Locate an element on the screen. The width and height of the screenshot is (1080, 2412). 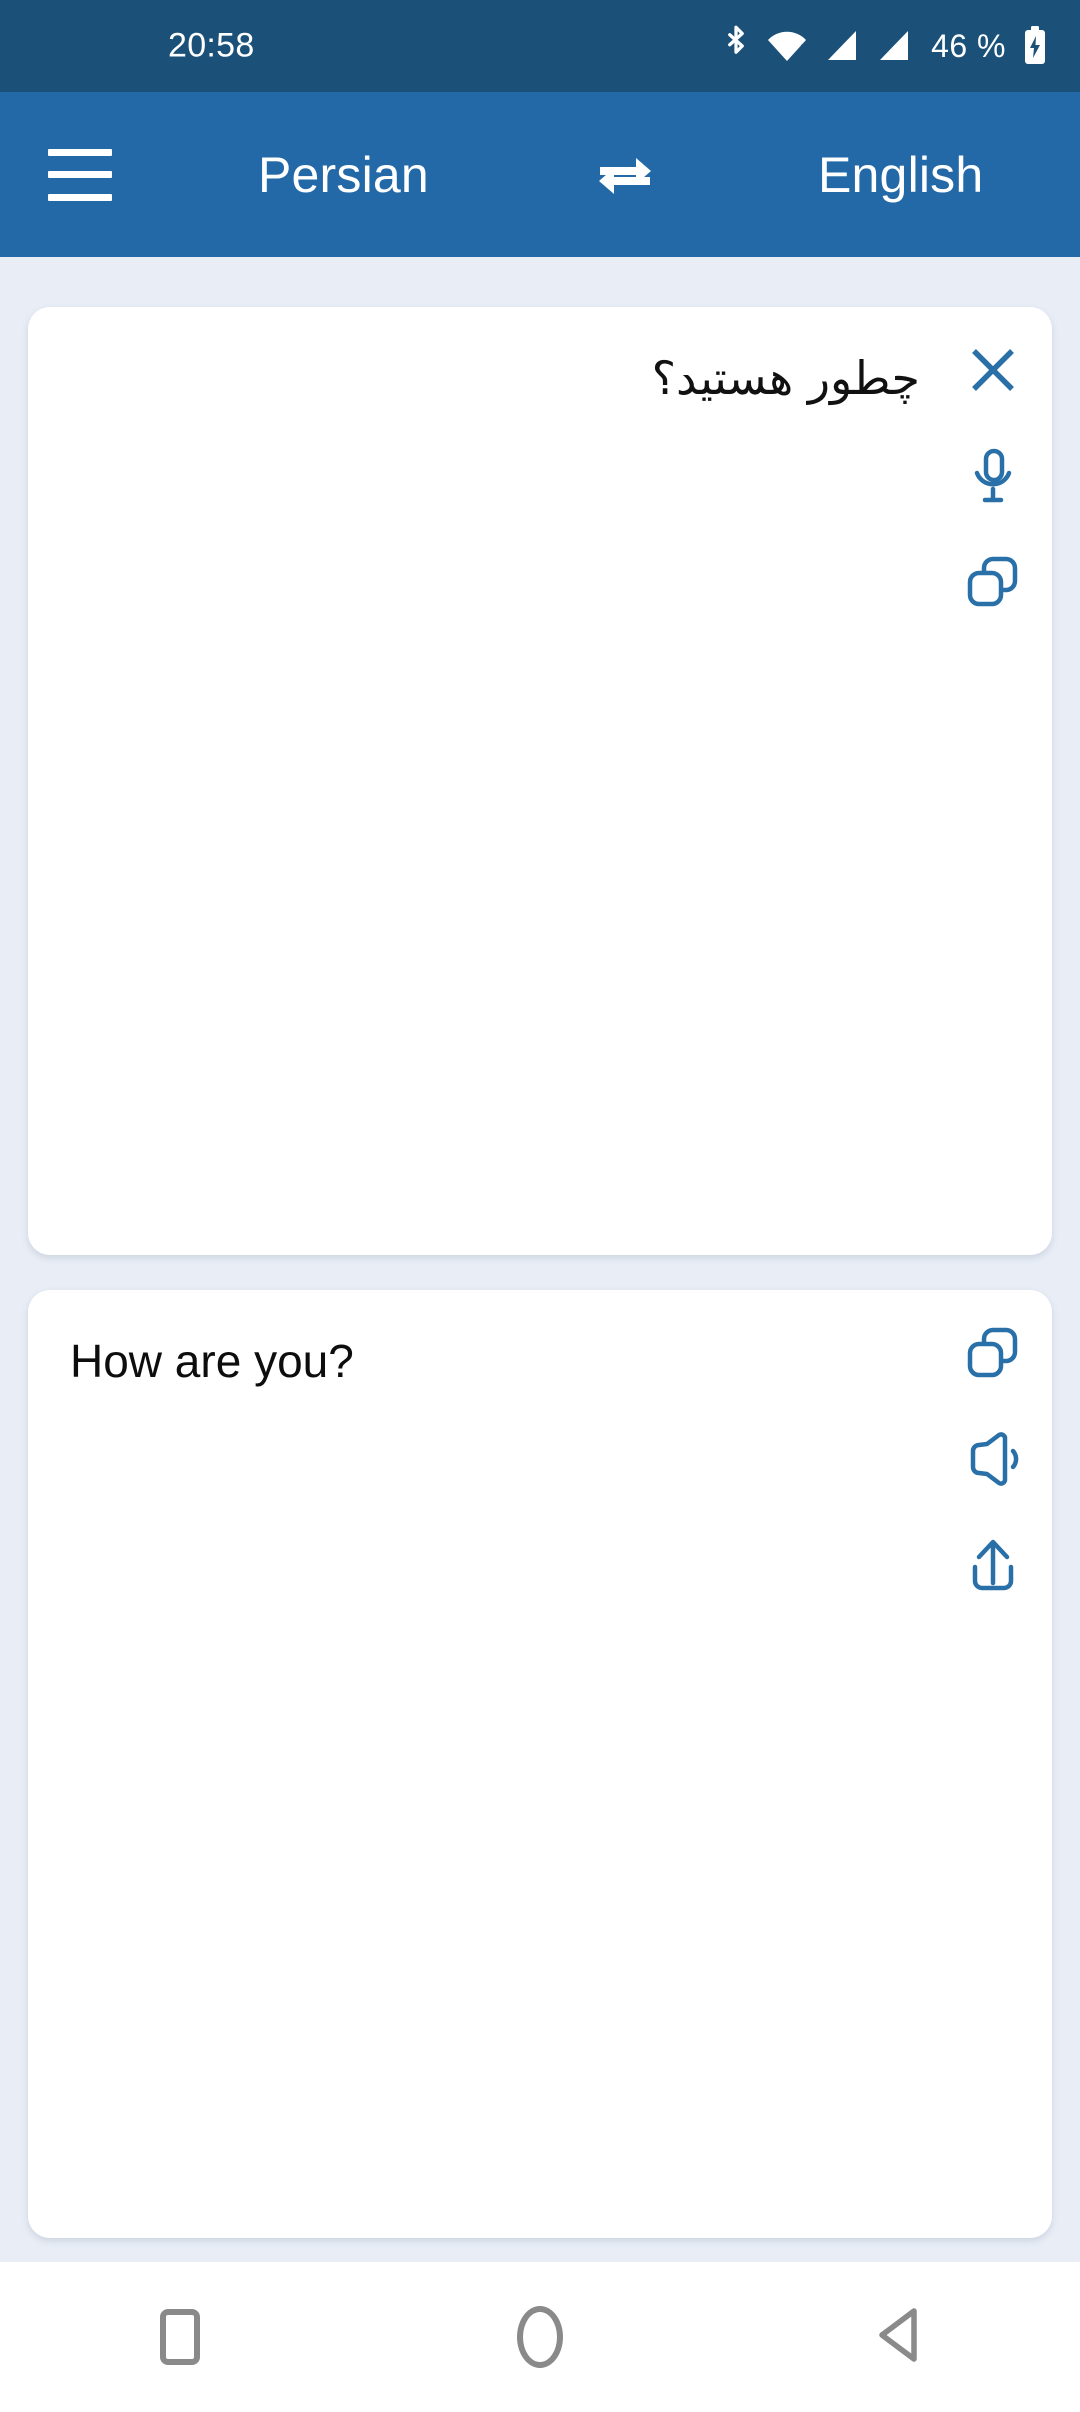
recents-square-icon is located at coordinates (180, 2337).